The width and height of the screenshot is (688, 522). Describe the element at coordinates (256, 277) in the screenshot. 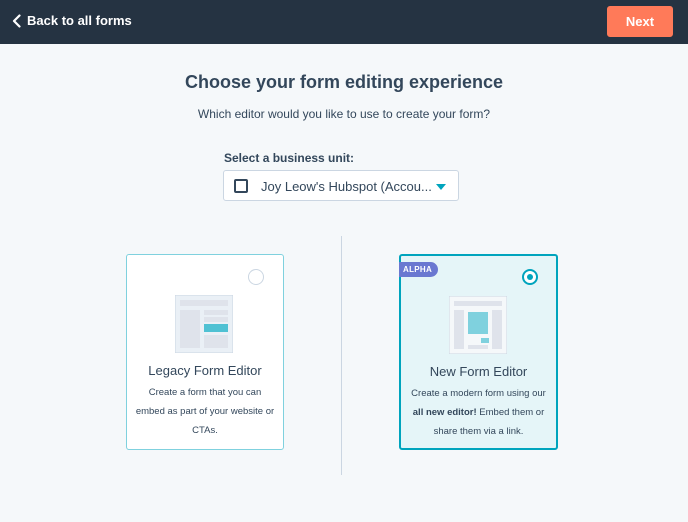

I see `legacy-editor-radio` at that location.